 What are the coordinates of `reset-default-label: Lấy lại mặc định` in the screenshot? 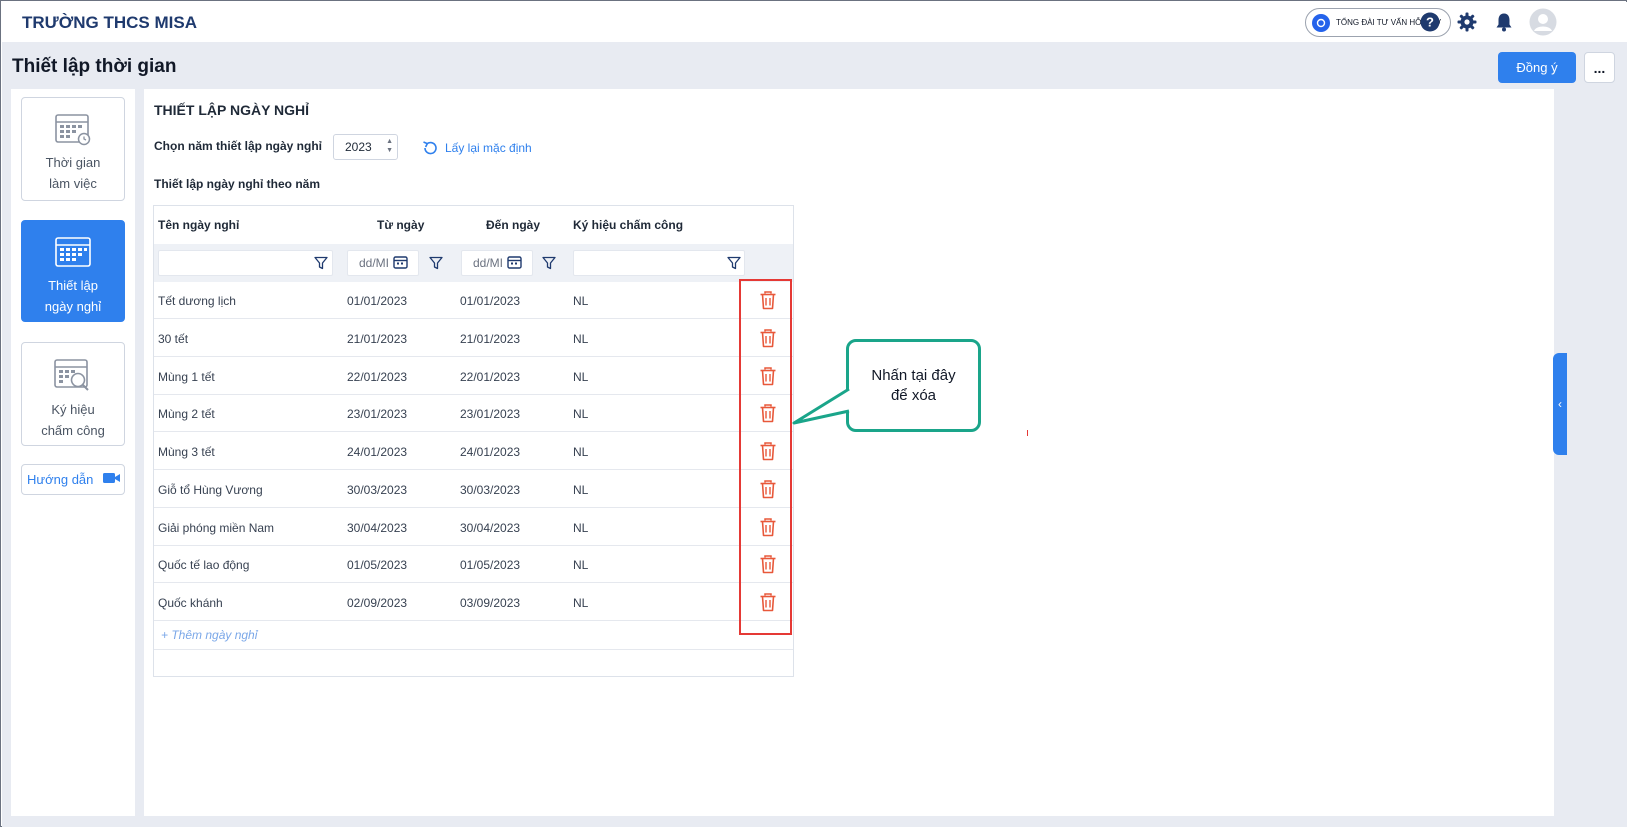 It's located at (488, 148).